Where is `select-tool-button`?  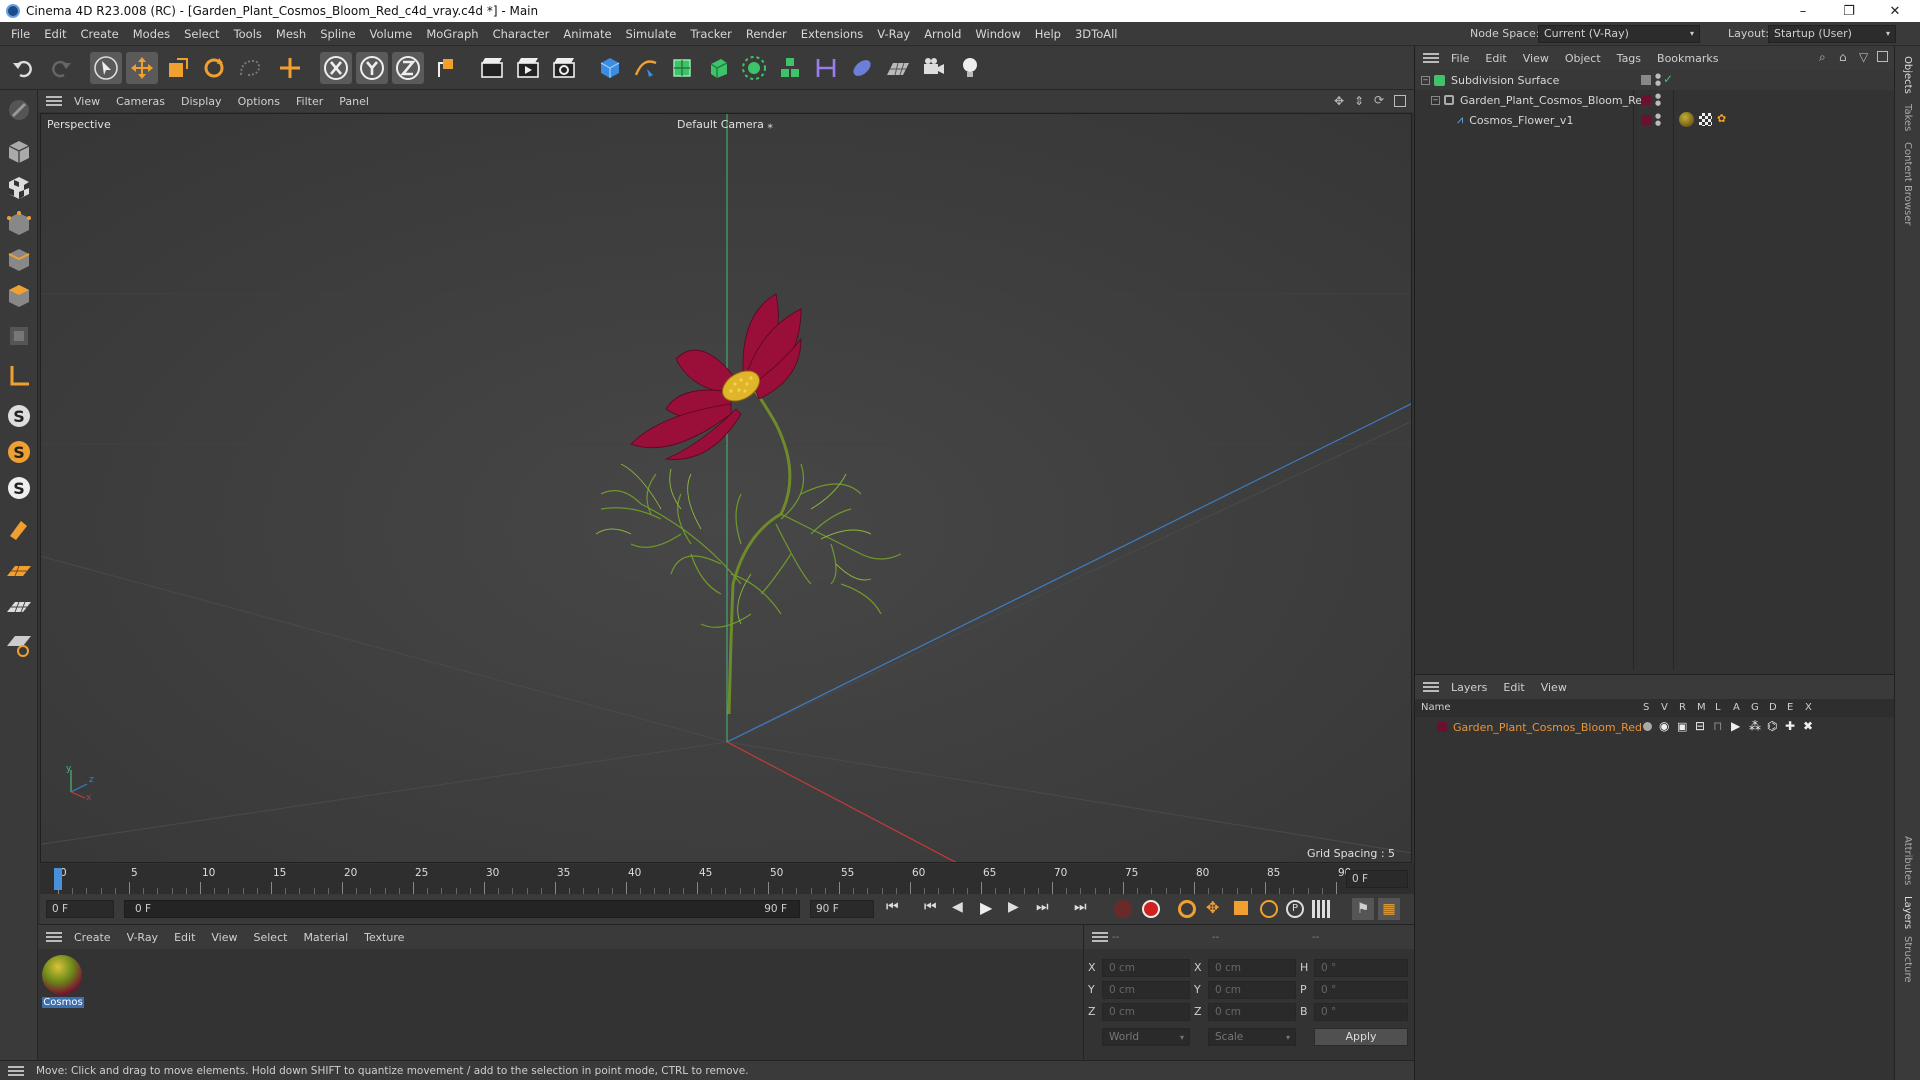
select-tool-button is located at coordinates (106, 68).